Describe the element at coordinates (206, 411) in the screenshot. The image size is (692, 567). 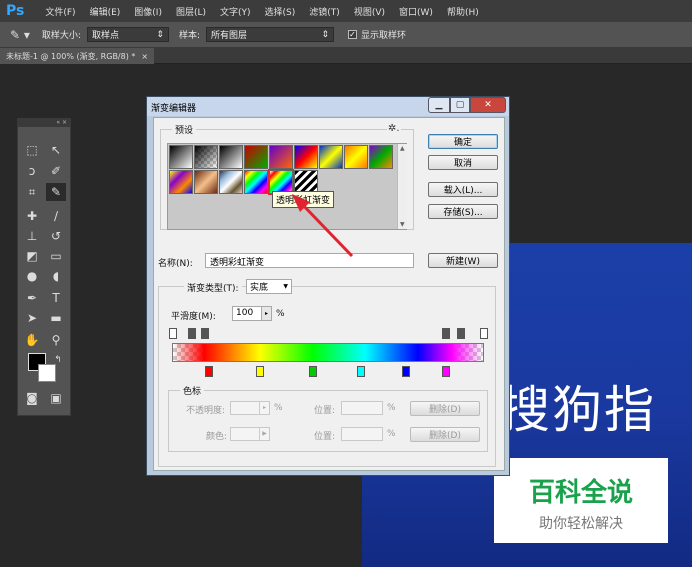
I see `stop-opacity-label: 不透明度:` at that location.